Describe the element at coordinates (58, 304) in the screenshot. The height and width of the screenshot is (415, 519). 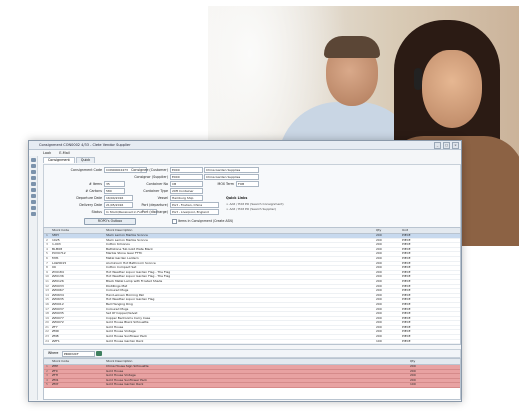
I see `stock-code: ZZ0012` at that location.